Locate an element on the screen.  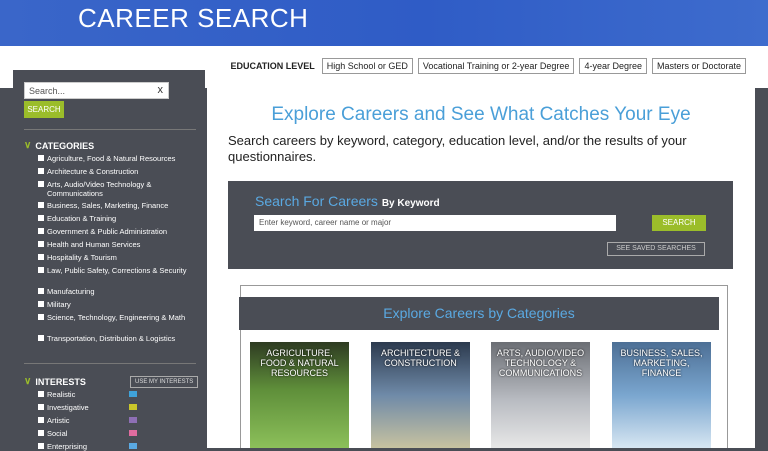
interest-label: Realistic is located at coordinates (61, 394).